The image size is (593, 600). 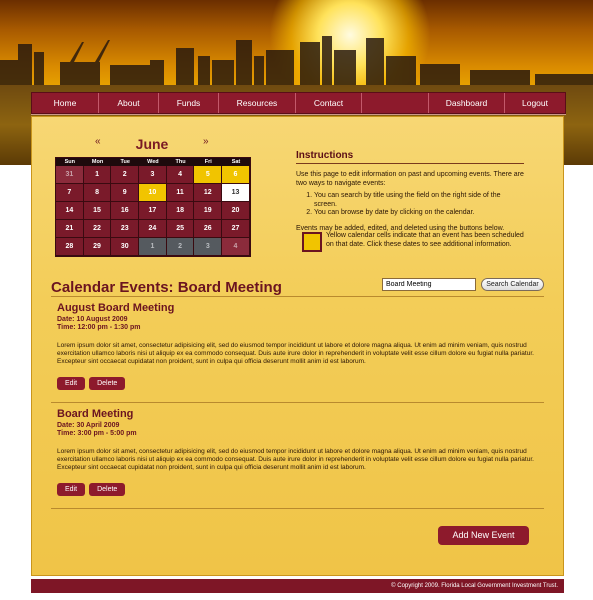 I want to click on weekday-header-row: Sun Mon Tue Wed Thu Fri Sat, so click(x=153, y=162).